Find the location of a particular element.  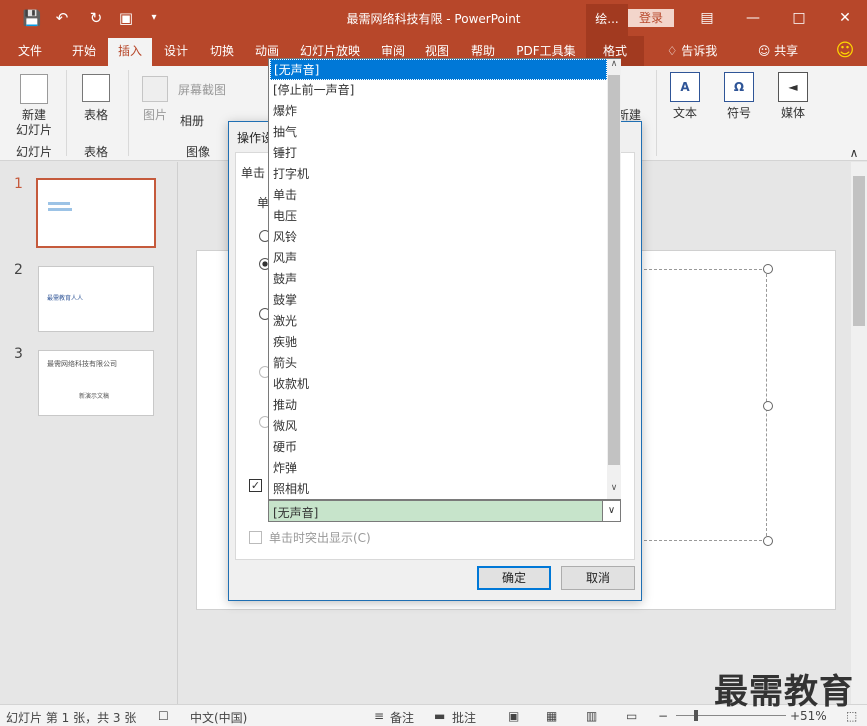

new-slide-label2: 幻灯片 is located at coordinates (34, 129).